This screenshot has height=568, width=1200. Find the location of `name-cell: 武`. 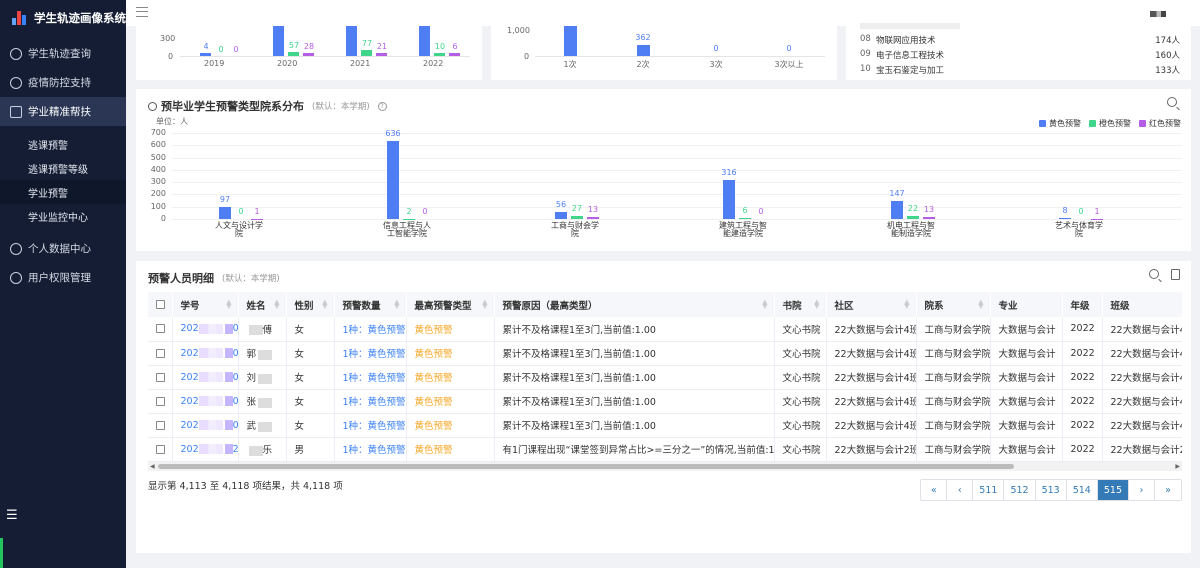

name-cell: 武 is located at coordinates (262, 425).